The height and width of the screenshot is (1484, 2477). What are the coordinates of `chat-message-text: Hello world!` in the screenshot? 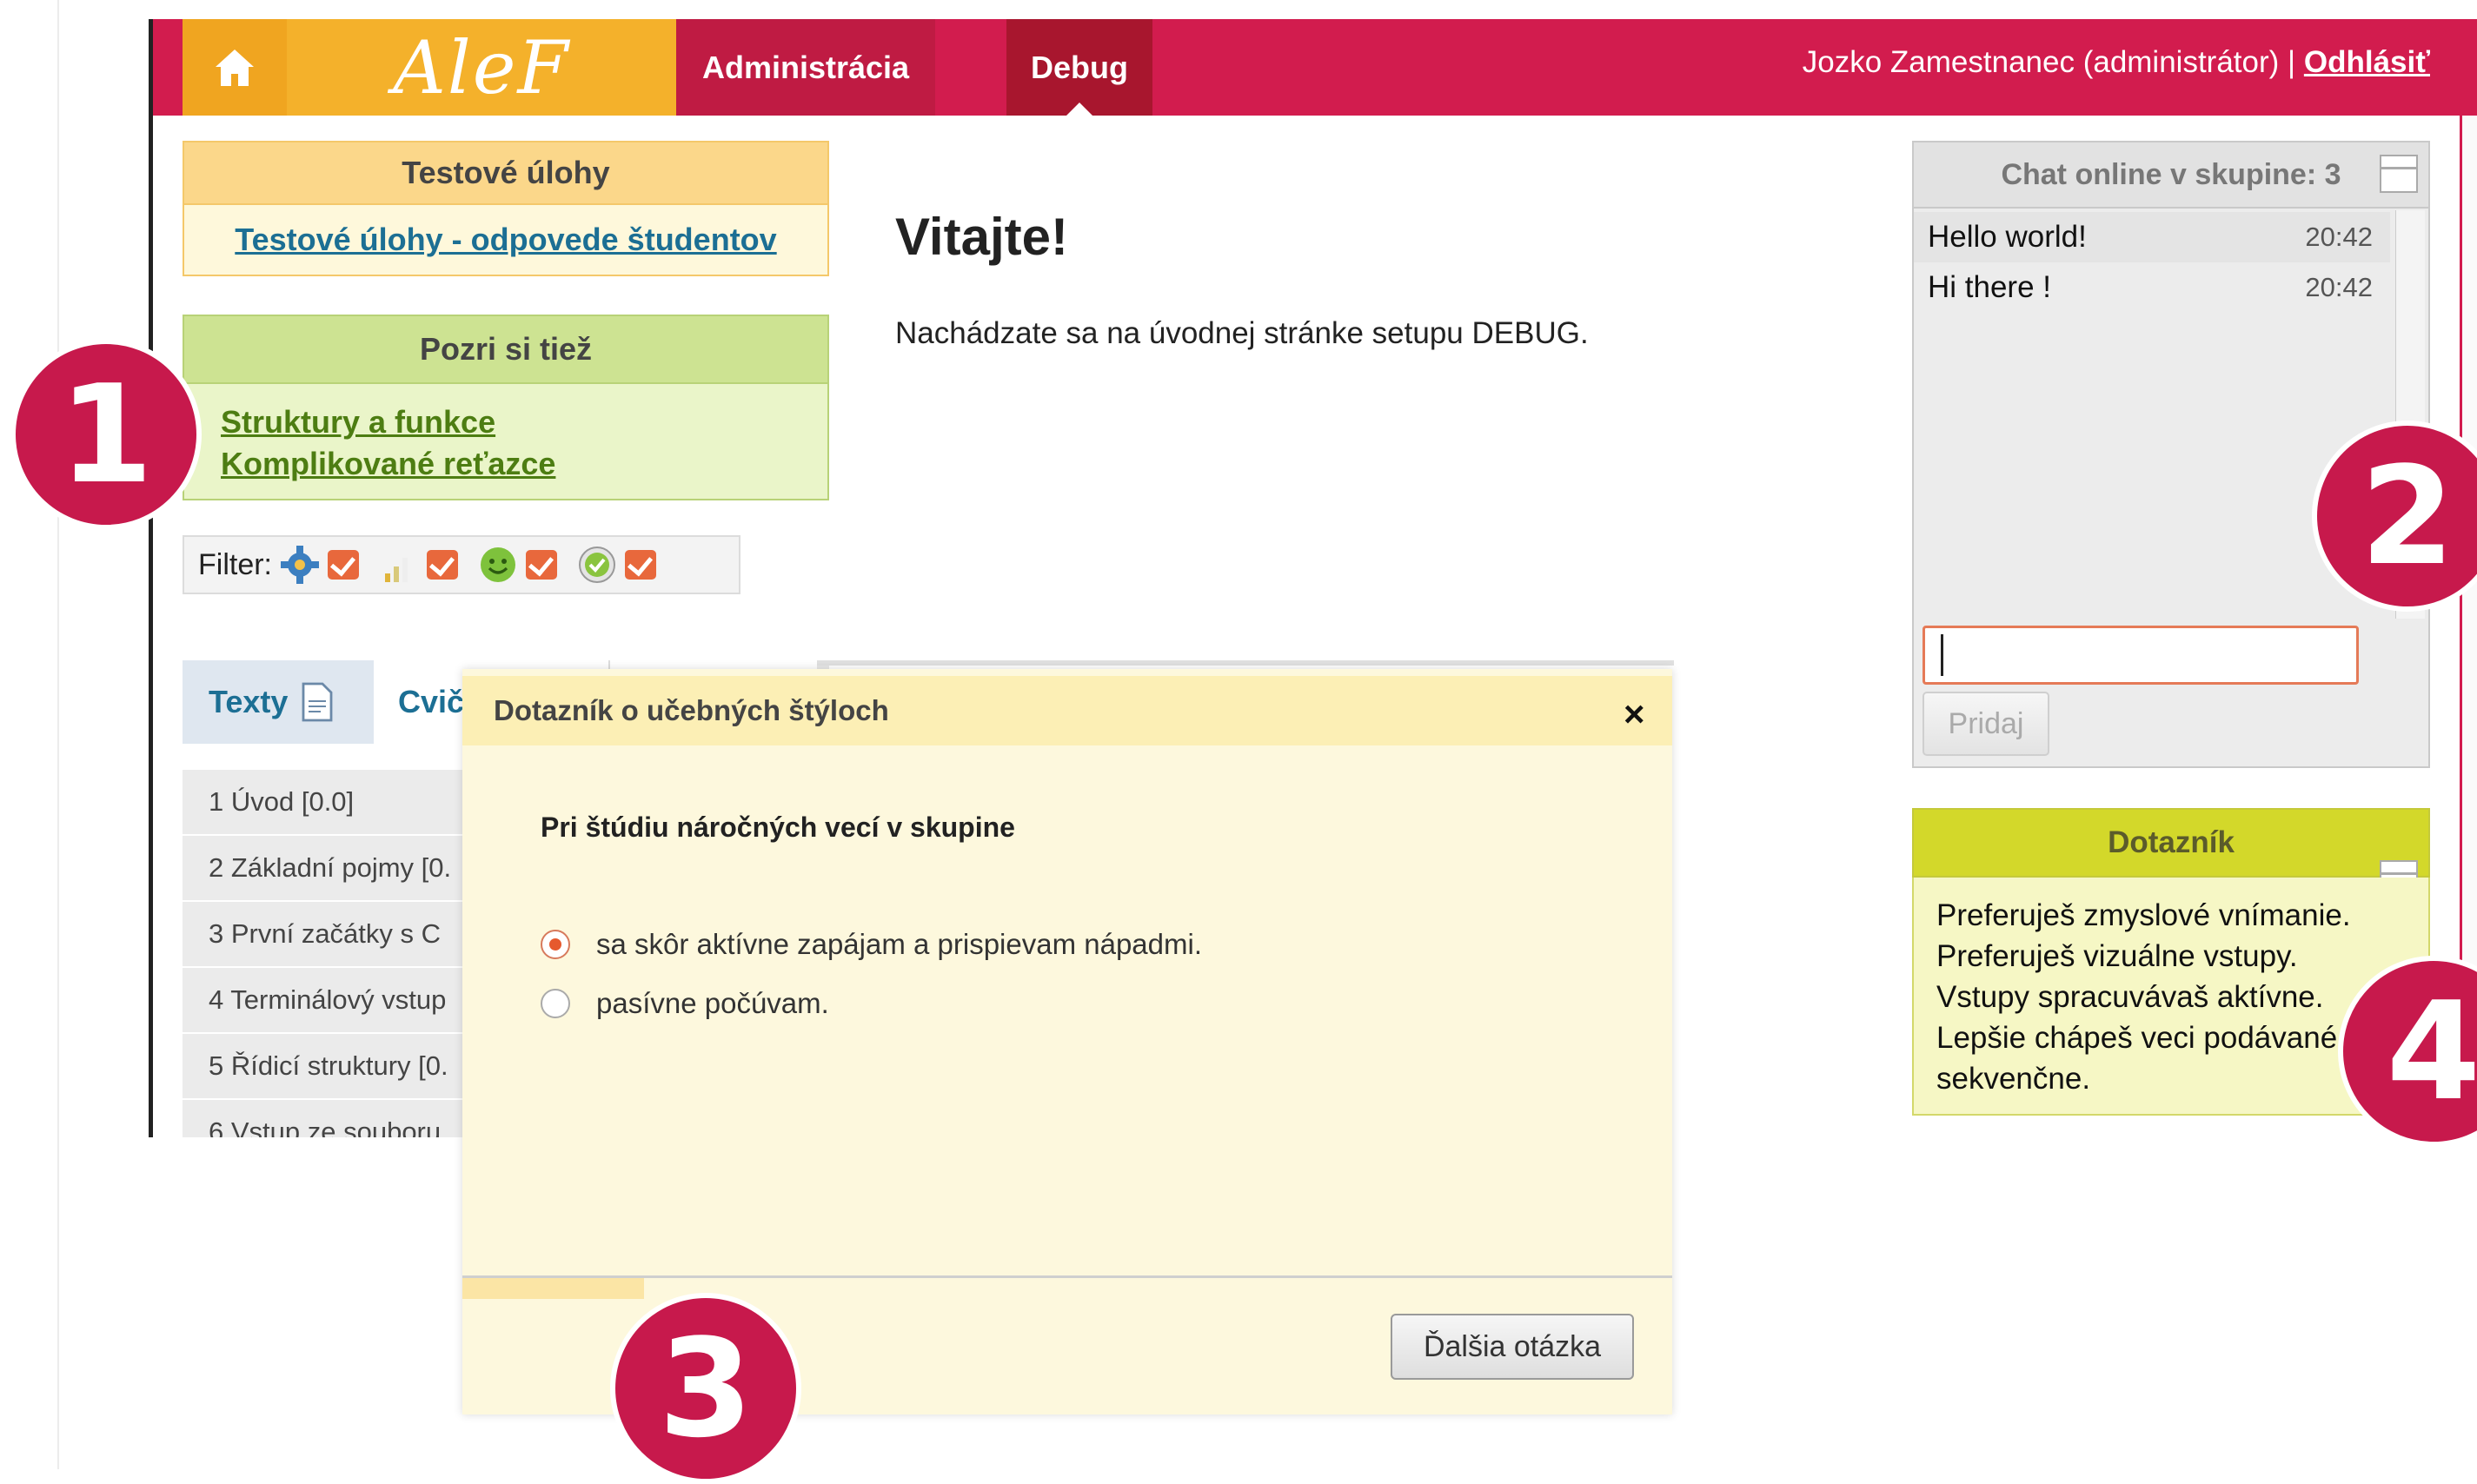 It's located at (2007, 237).